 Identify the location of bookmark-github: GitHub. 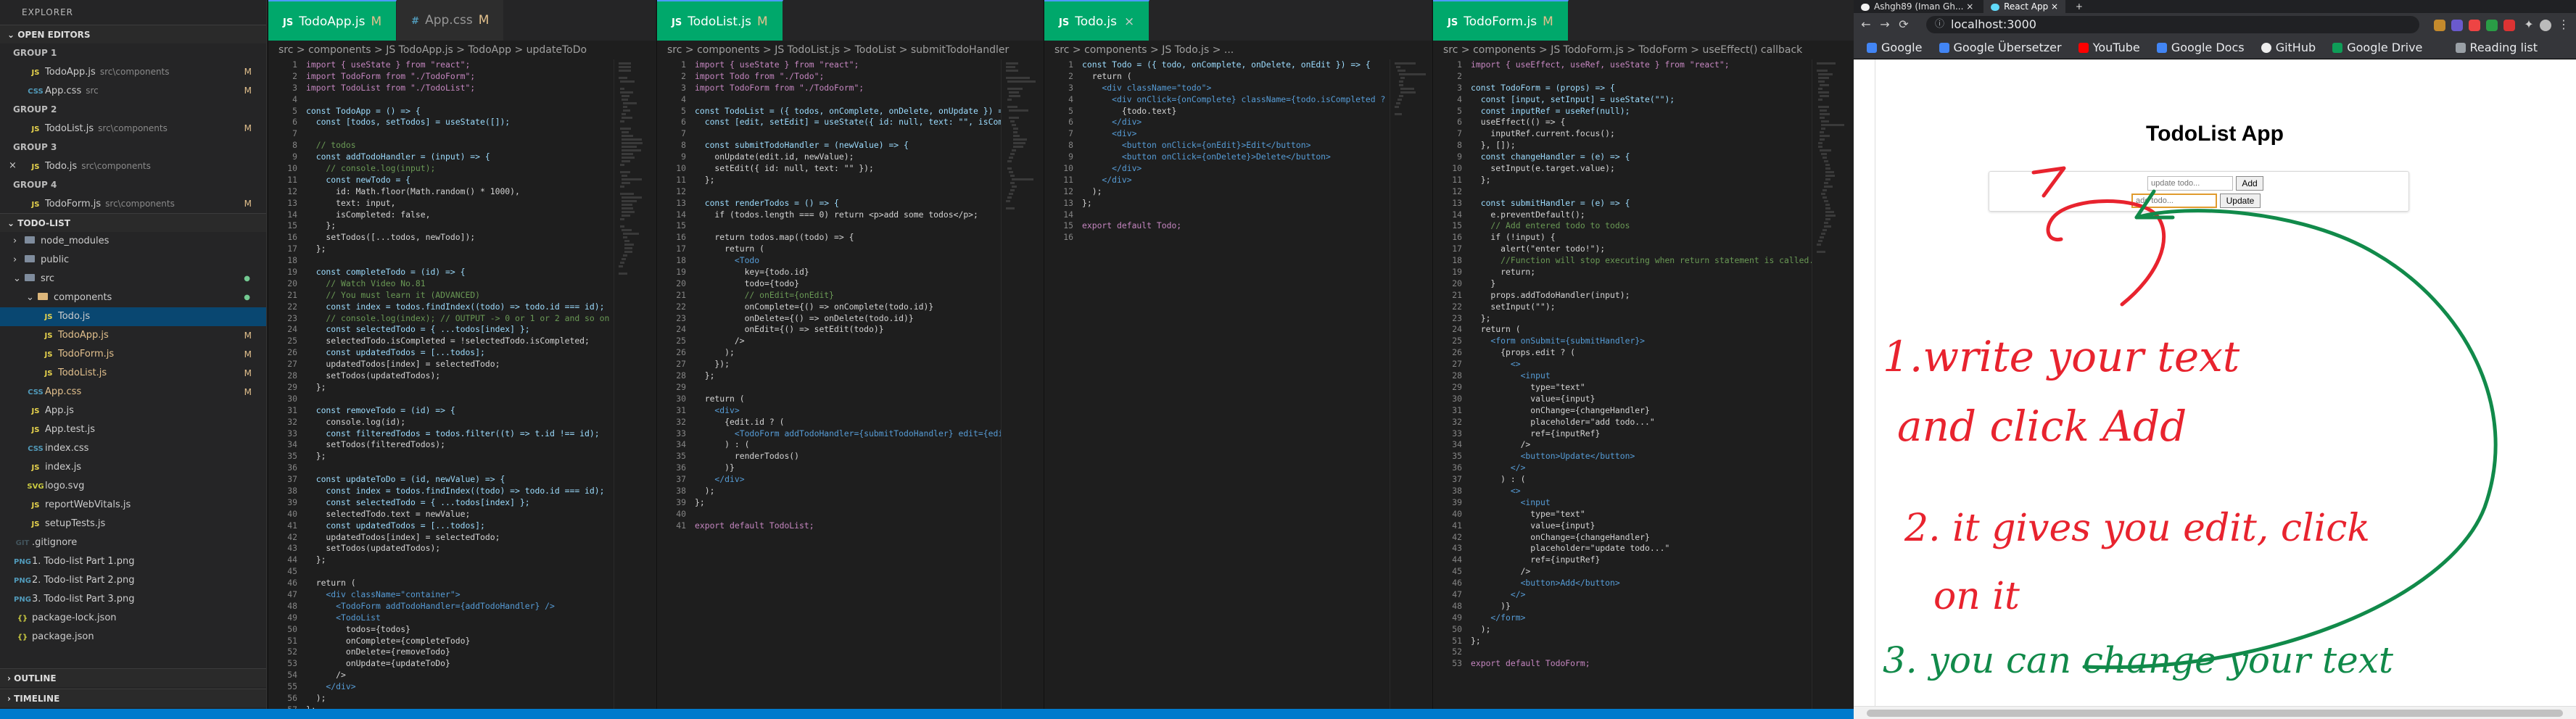
(2288, 48).